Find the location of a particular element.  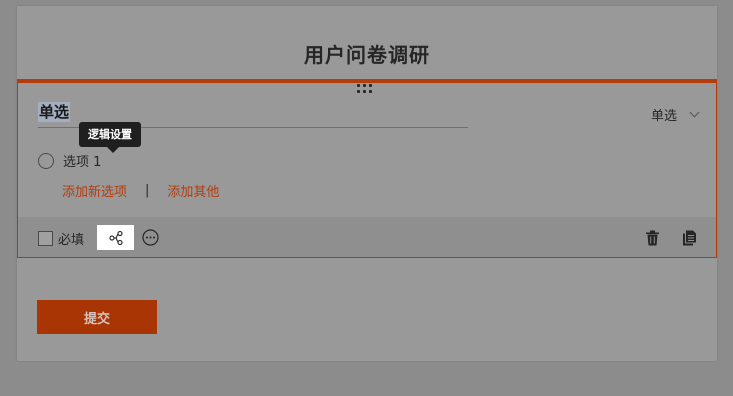

logic-settings-button is located at coordinates (115, 237).